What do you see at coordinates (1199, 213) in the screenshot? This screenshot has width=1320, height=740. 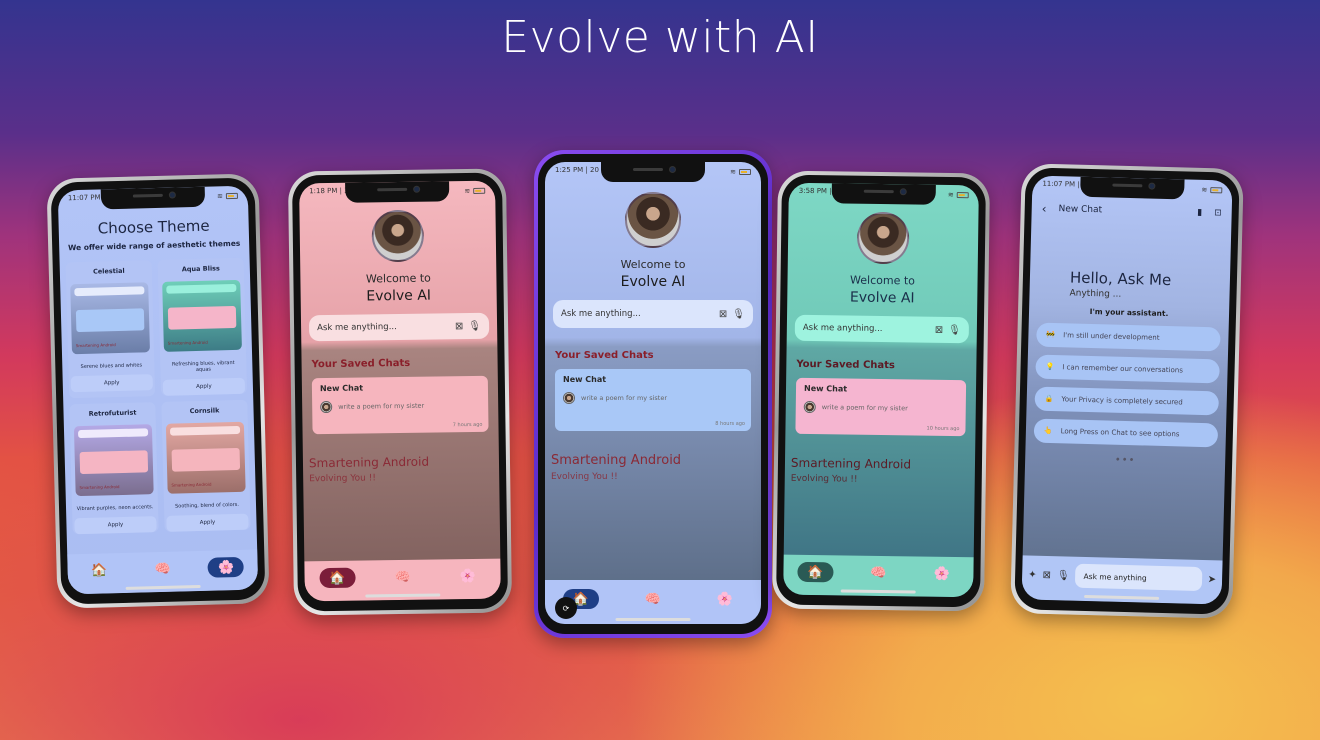 I see `bookmark-icon: ▮` at bounding box center [1199, 213].